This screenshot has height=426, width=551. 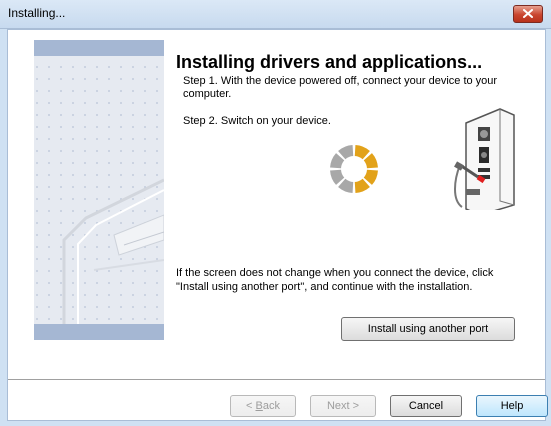 What do you see at coordinates (259, 406) in the screenshot?
I see `back-button-accel: B` at bounding box center [259, 406].